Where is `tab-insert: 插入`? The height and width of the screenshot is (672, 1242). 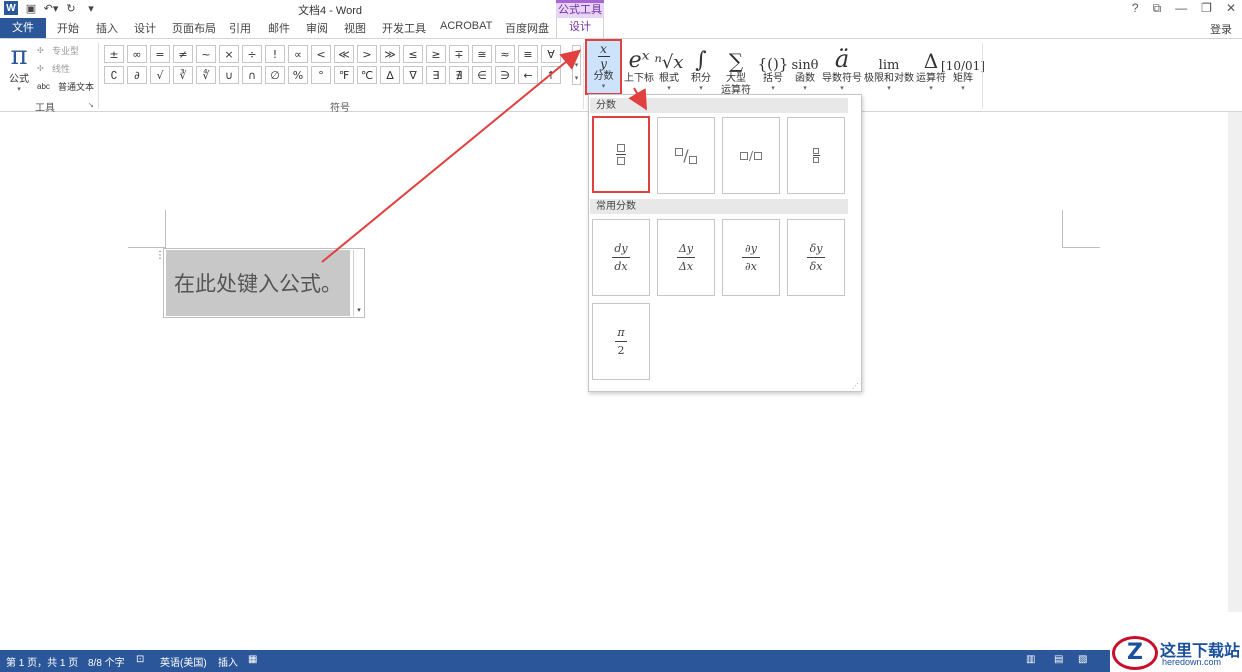 tab-insert: 插入 is located at coordinates (107, 28).